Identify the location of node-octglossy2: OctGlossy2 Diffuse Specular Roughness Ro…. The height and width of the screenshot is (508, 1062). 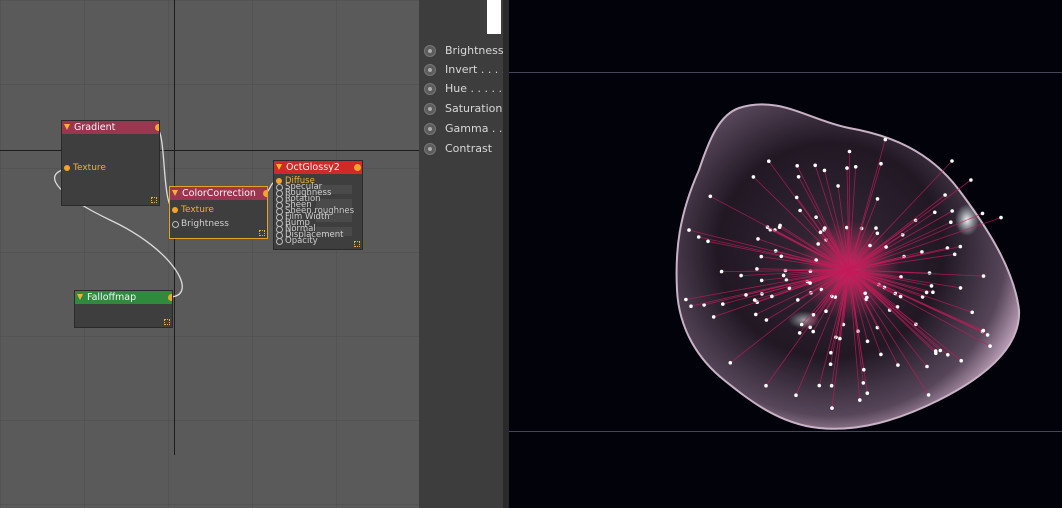
(318, 205).